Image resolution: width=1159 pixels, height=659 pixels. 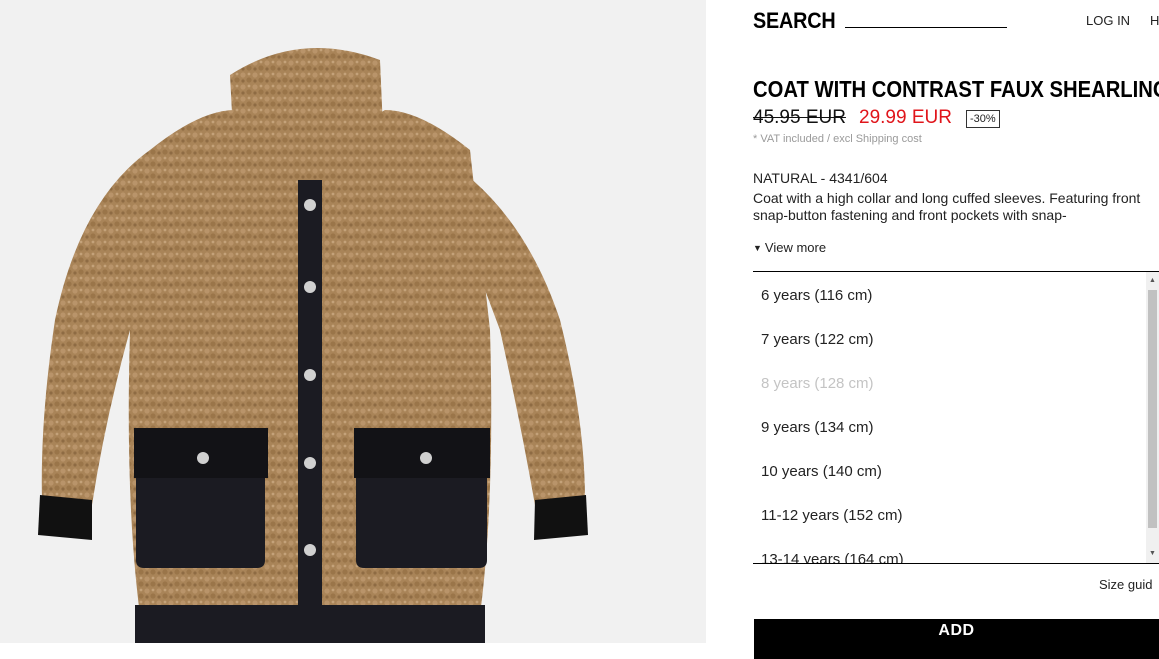 I want to click on view-more-toggle: ▼ View more, so click(x=789, y=247).